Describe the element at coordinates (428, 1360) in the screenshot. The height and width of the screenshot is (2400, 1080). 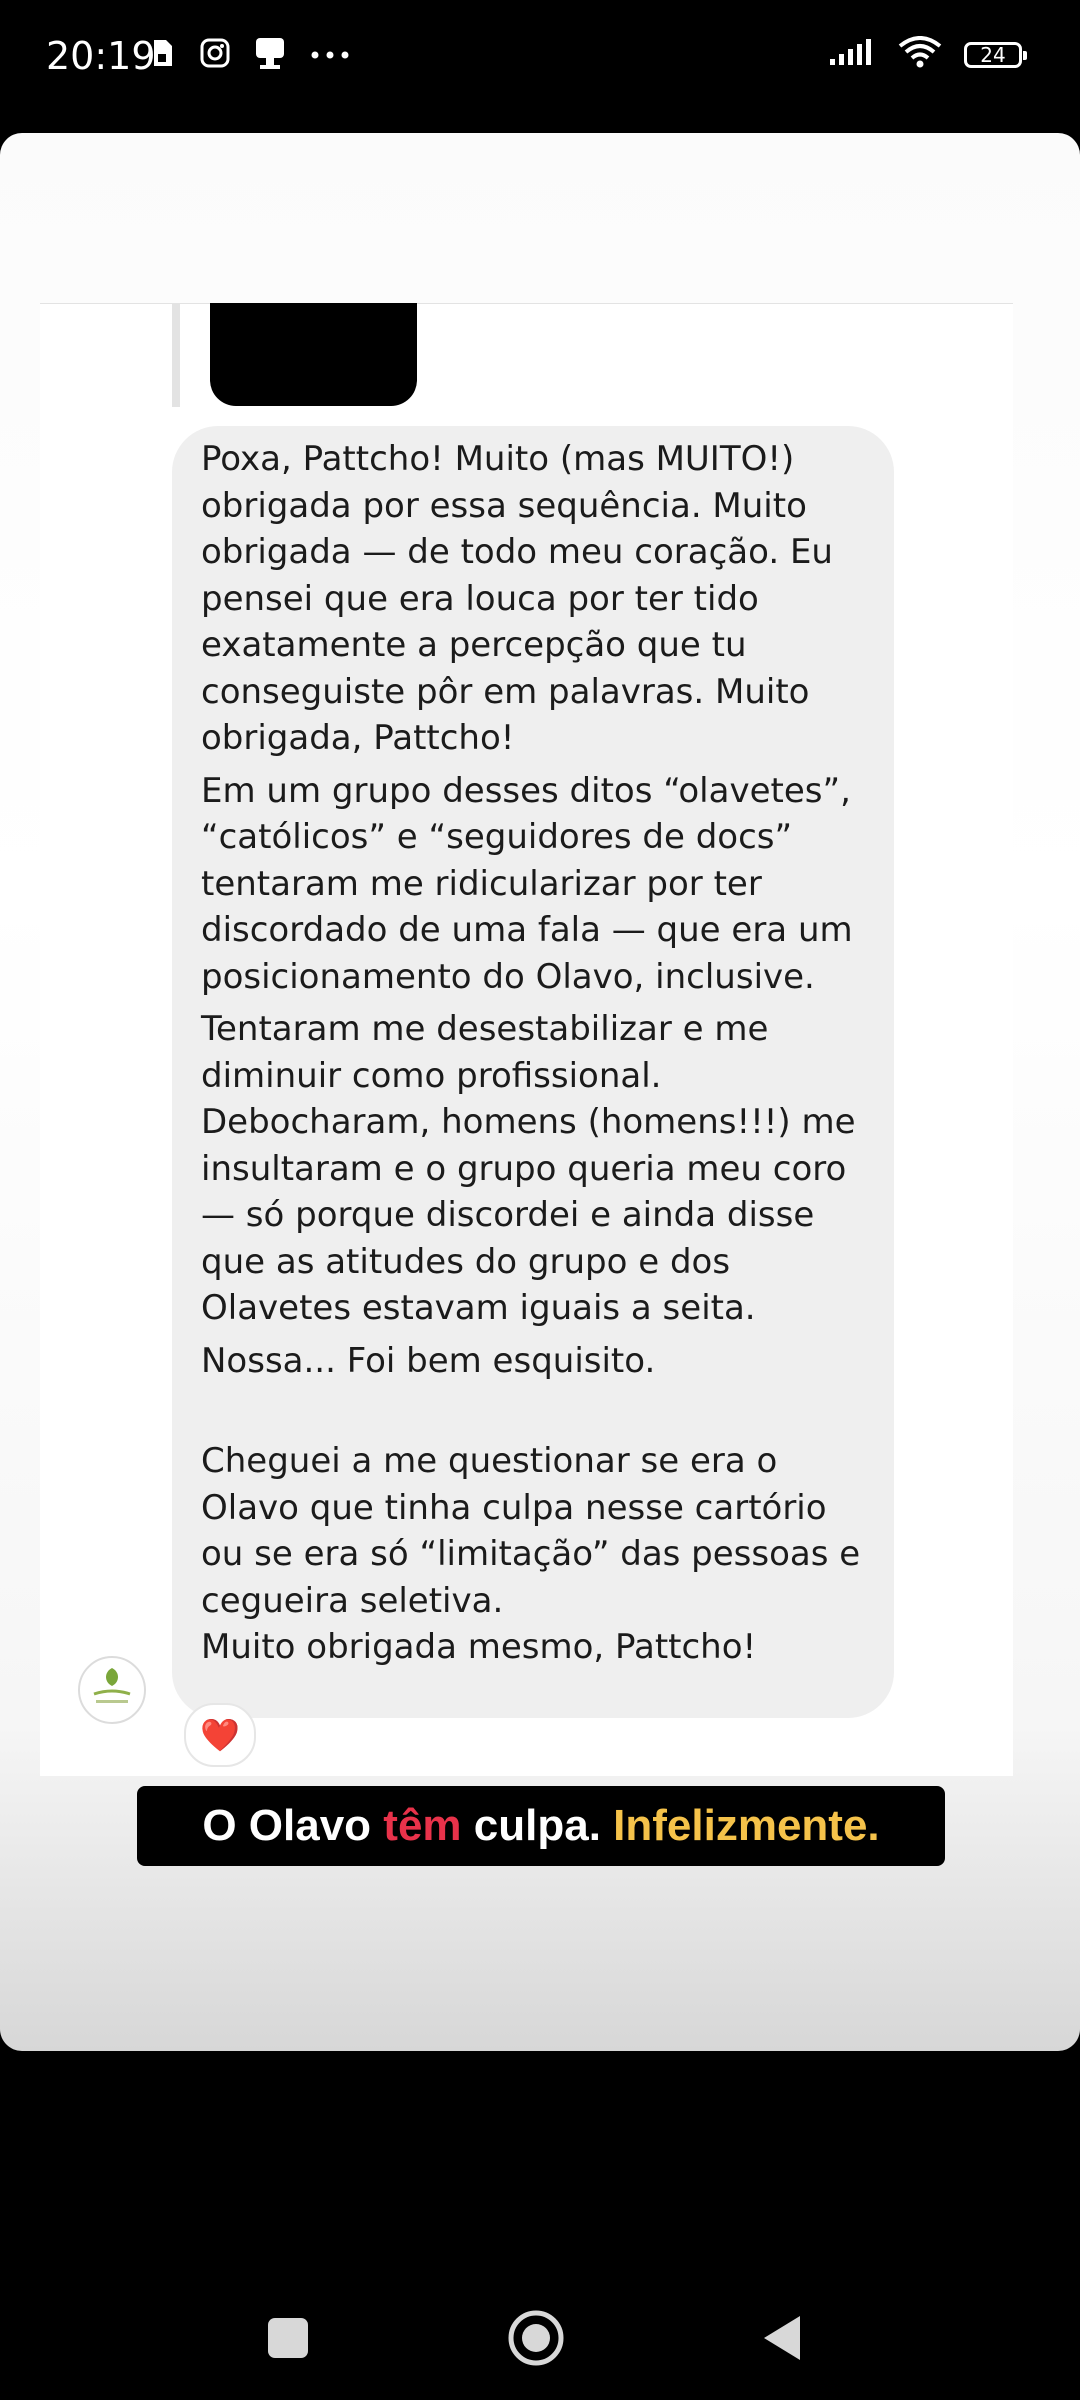
I see `message-paragraph: Nossa... Foi bem esquisito.` at that location.